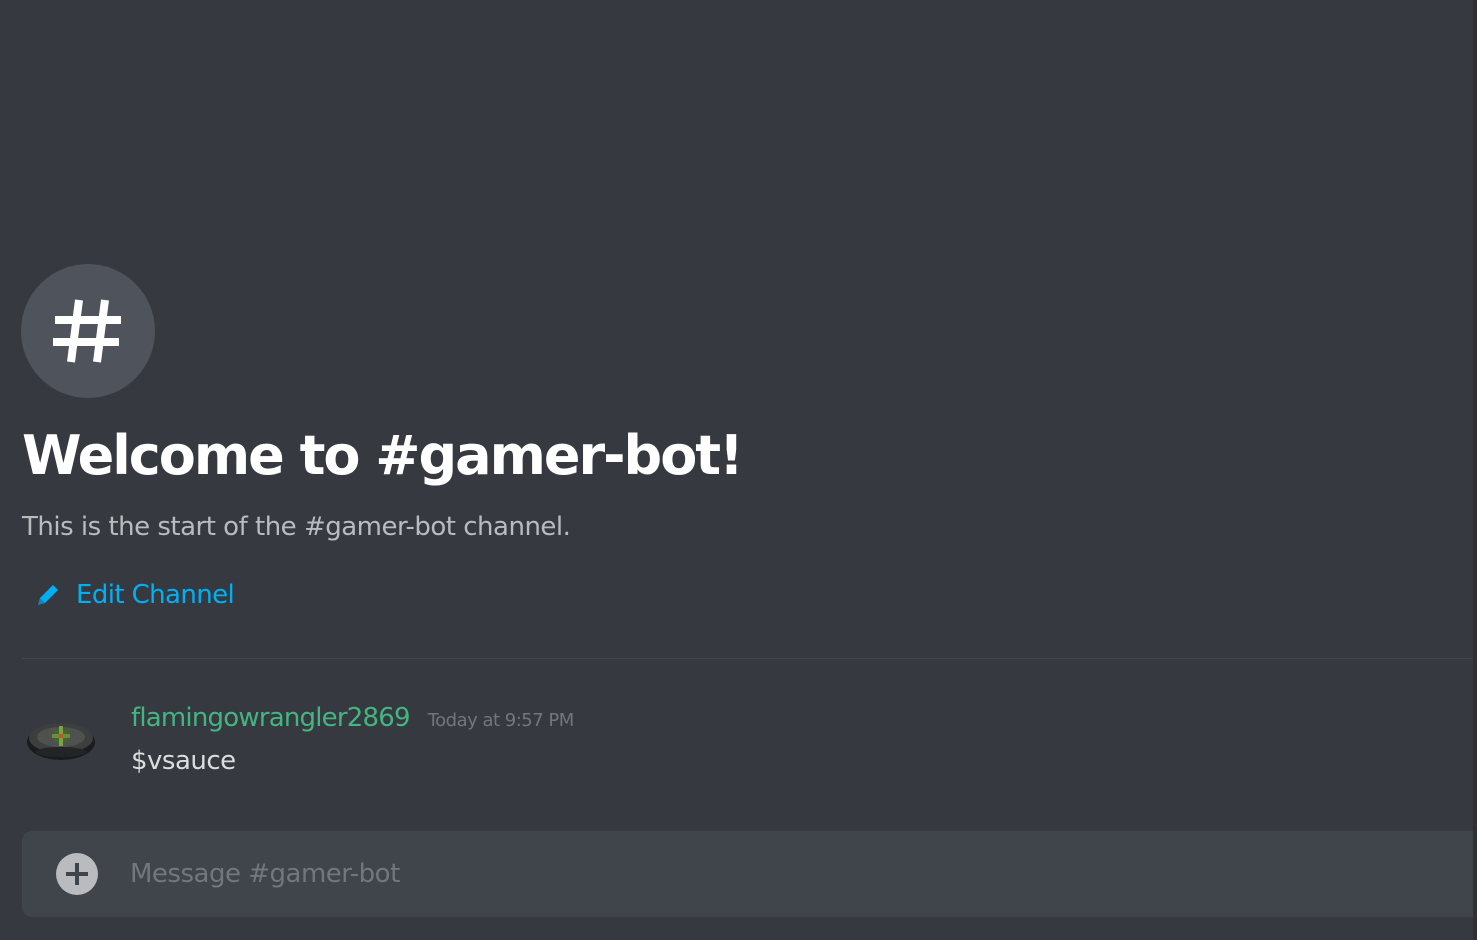 This screenshot has height=940, width=1477. I want to click on avatar-image, so click(61, 741).